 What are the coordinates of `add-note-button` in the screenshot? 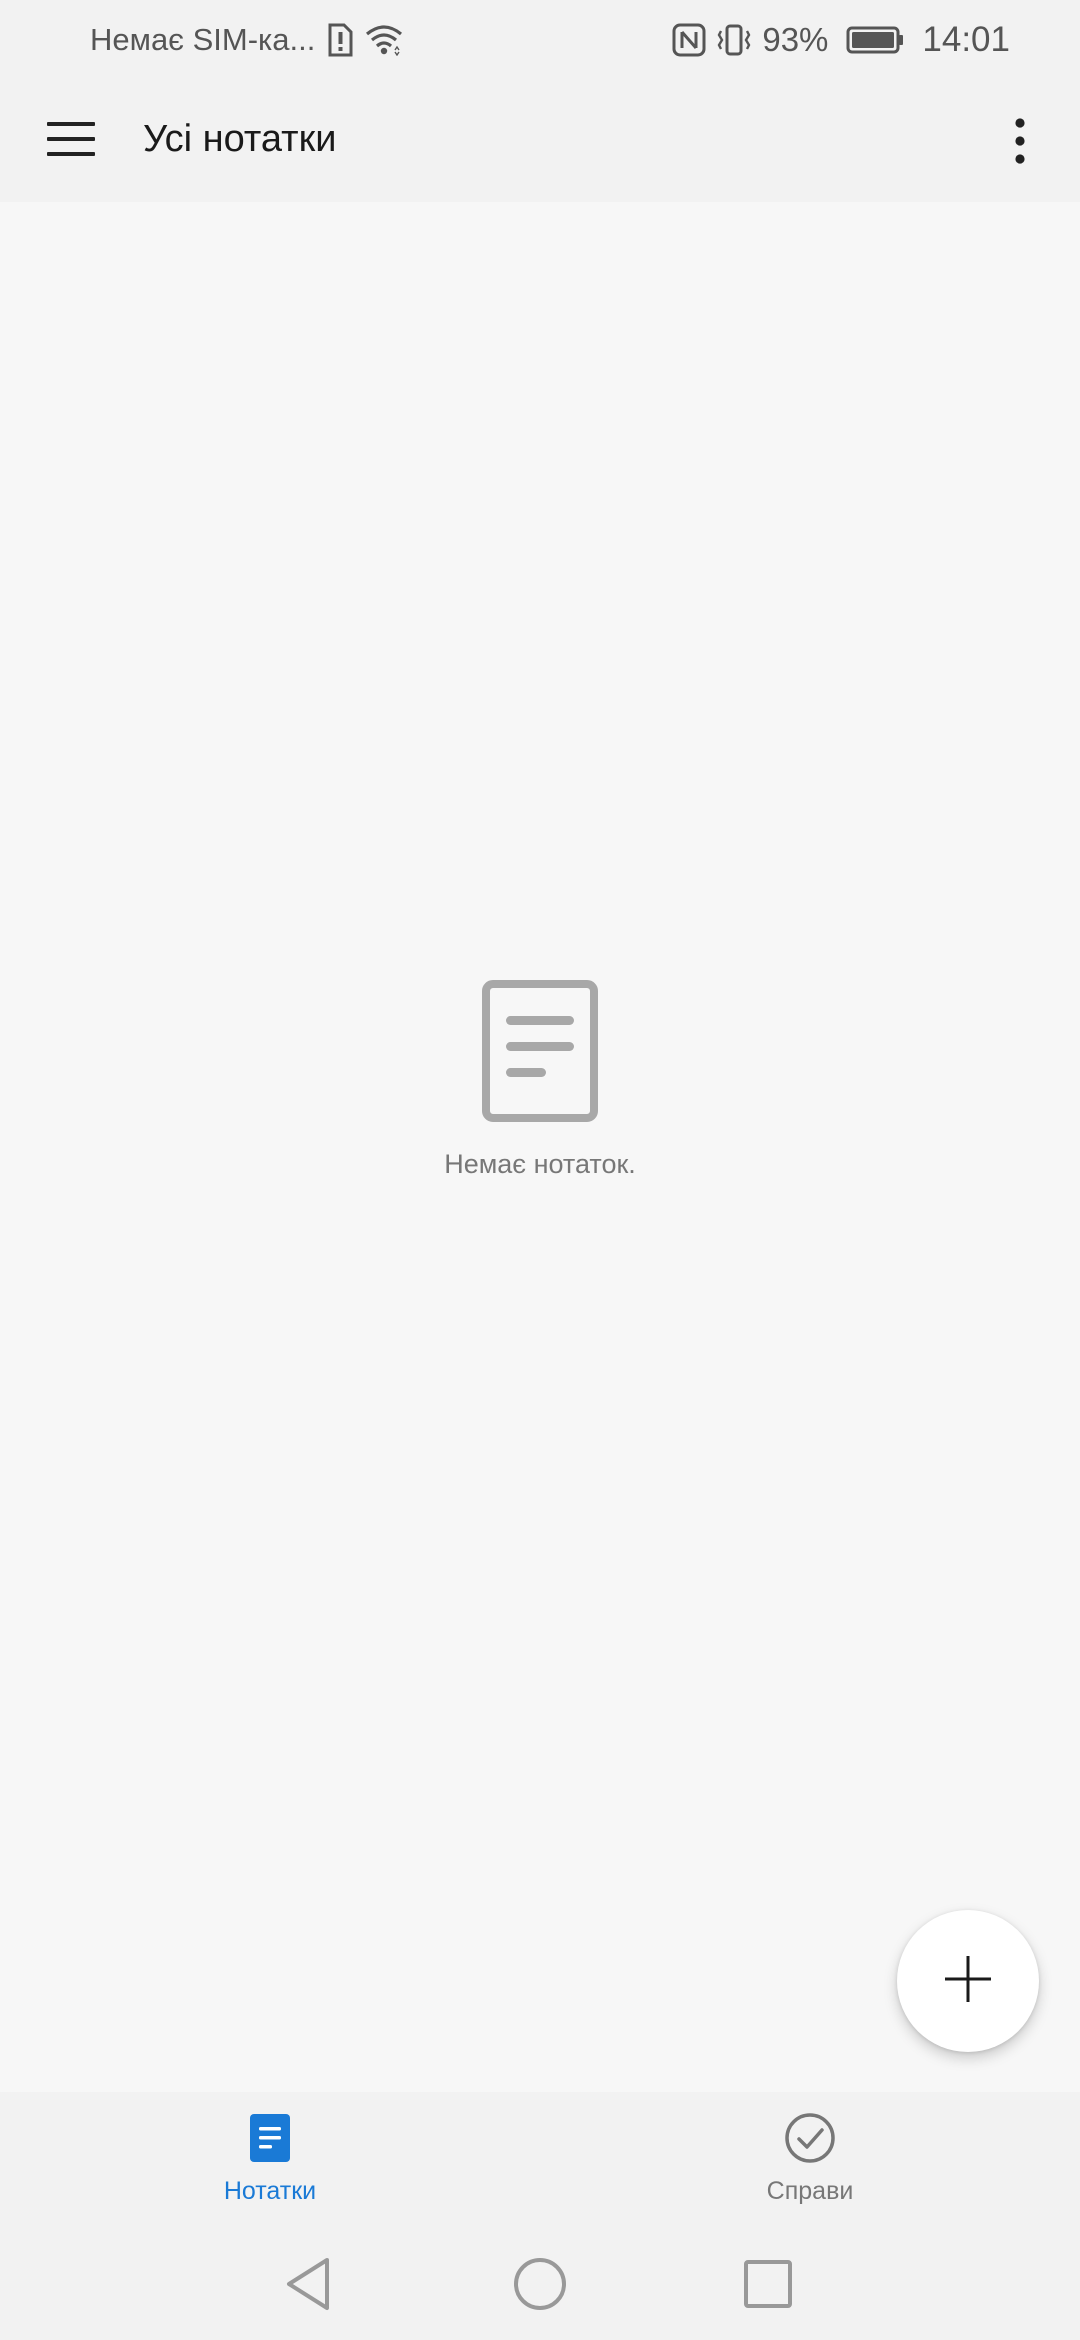 It's located at (968, 1981).